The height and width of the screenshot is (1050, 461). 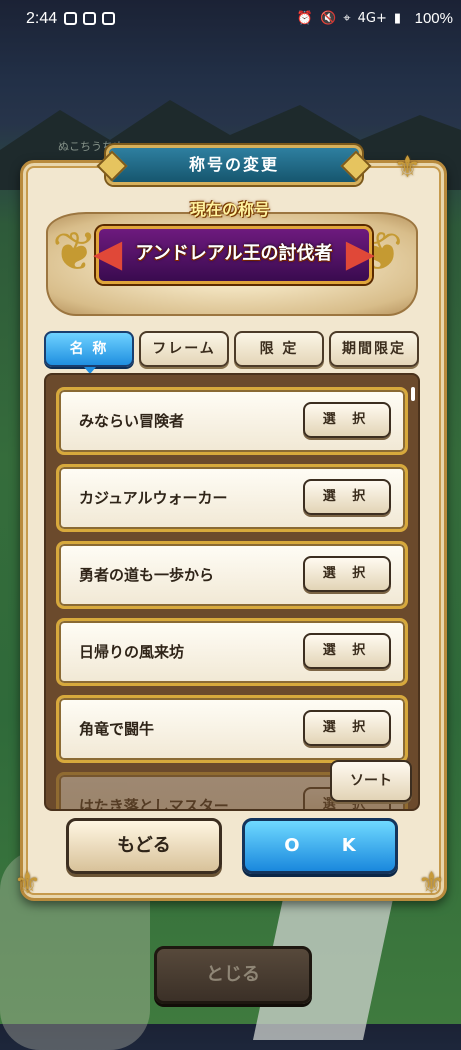 I want to click on location-icon: ⌖, so click(x=347, y=18).